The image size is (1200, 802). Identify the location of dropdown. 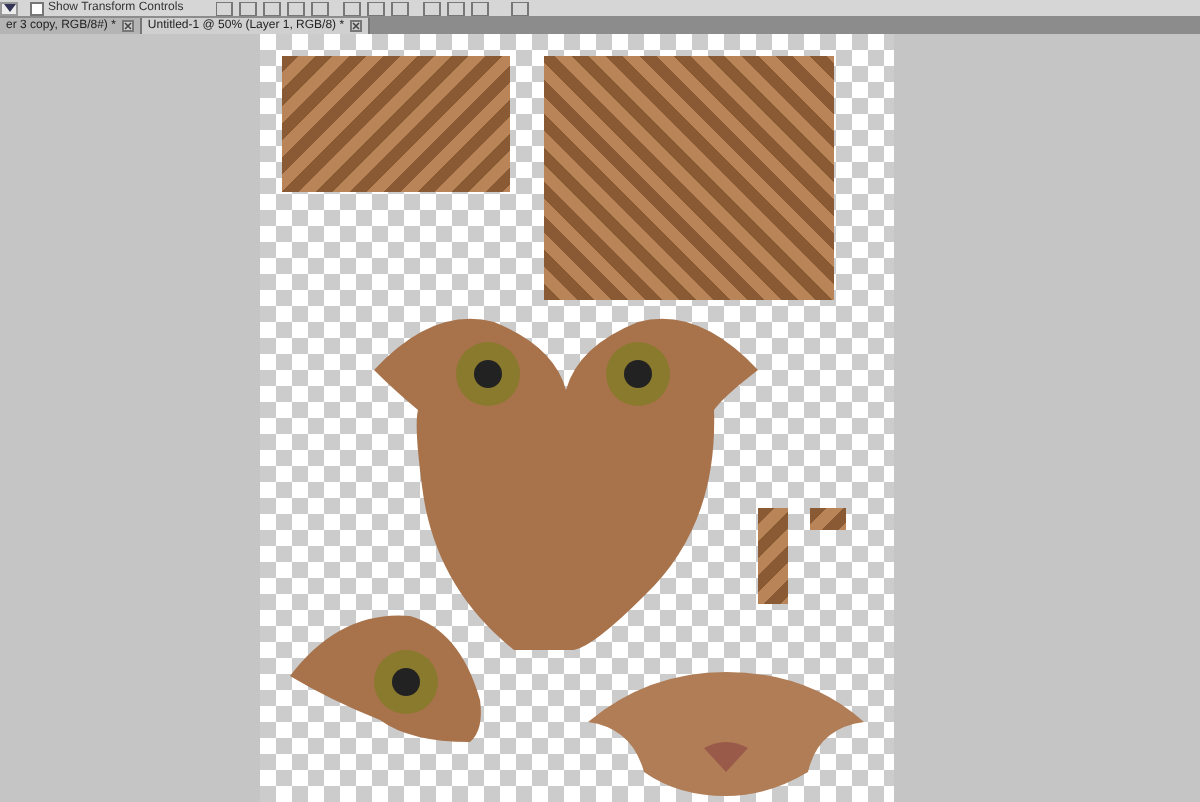
(9, 8).